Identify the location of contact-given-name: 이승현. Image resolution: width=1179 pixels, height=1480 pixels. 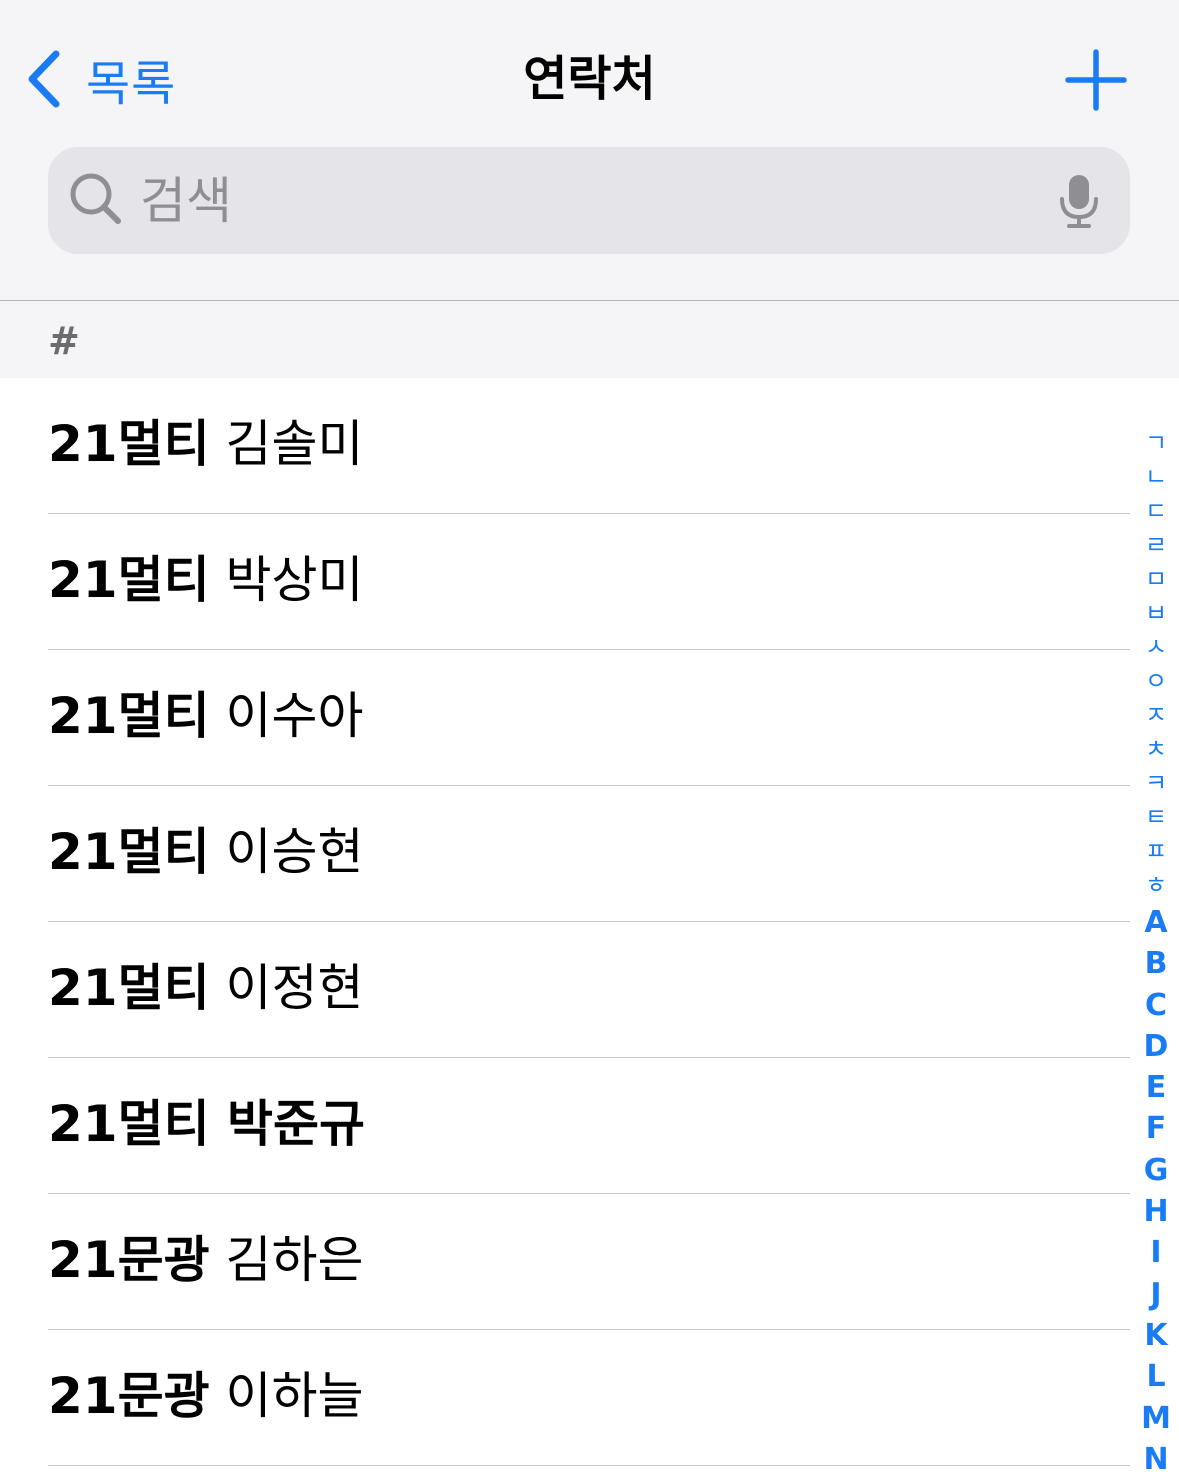
(294, 852).